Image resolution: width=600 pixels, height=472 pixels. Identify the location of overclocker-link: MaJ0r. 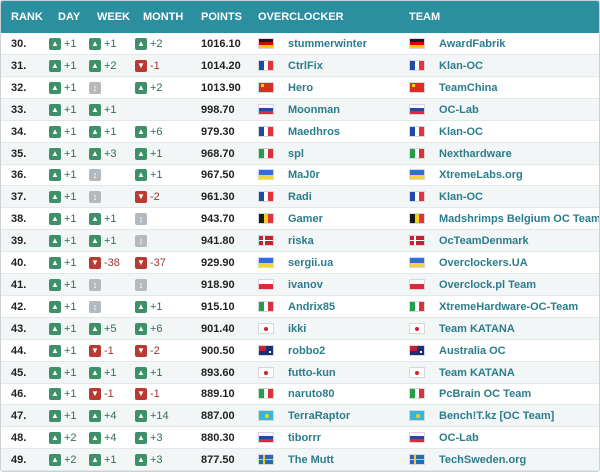
(304, 175).